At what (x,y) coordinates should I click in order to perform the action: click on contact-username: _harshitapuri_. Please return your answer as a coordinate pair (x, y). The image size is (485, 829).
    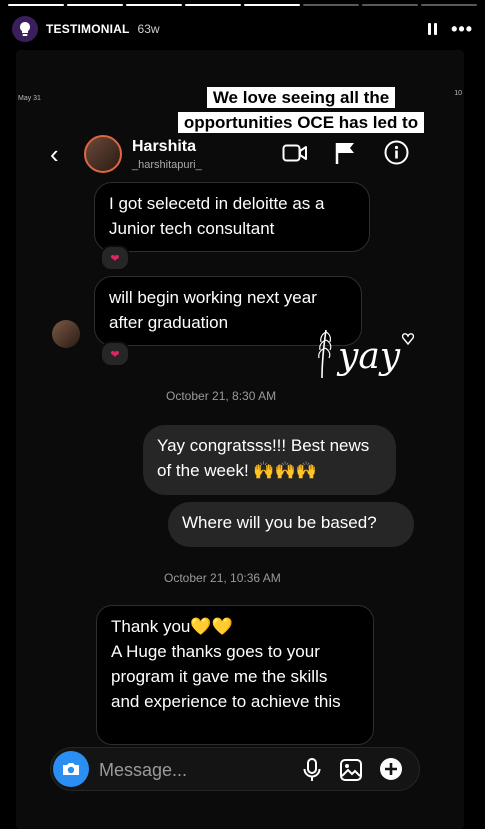
    Looking at the image, I should click on (167, 165).